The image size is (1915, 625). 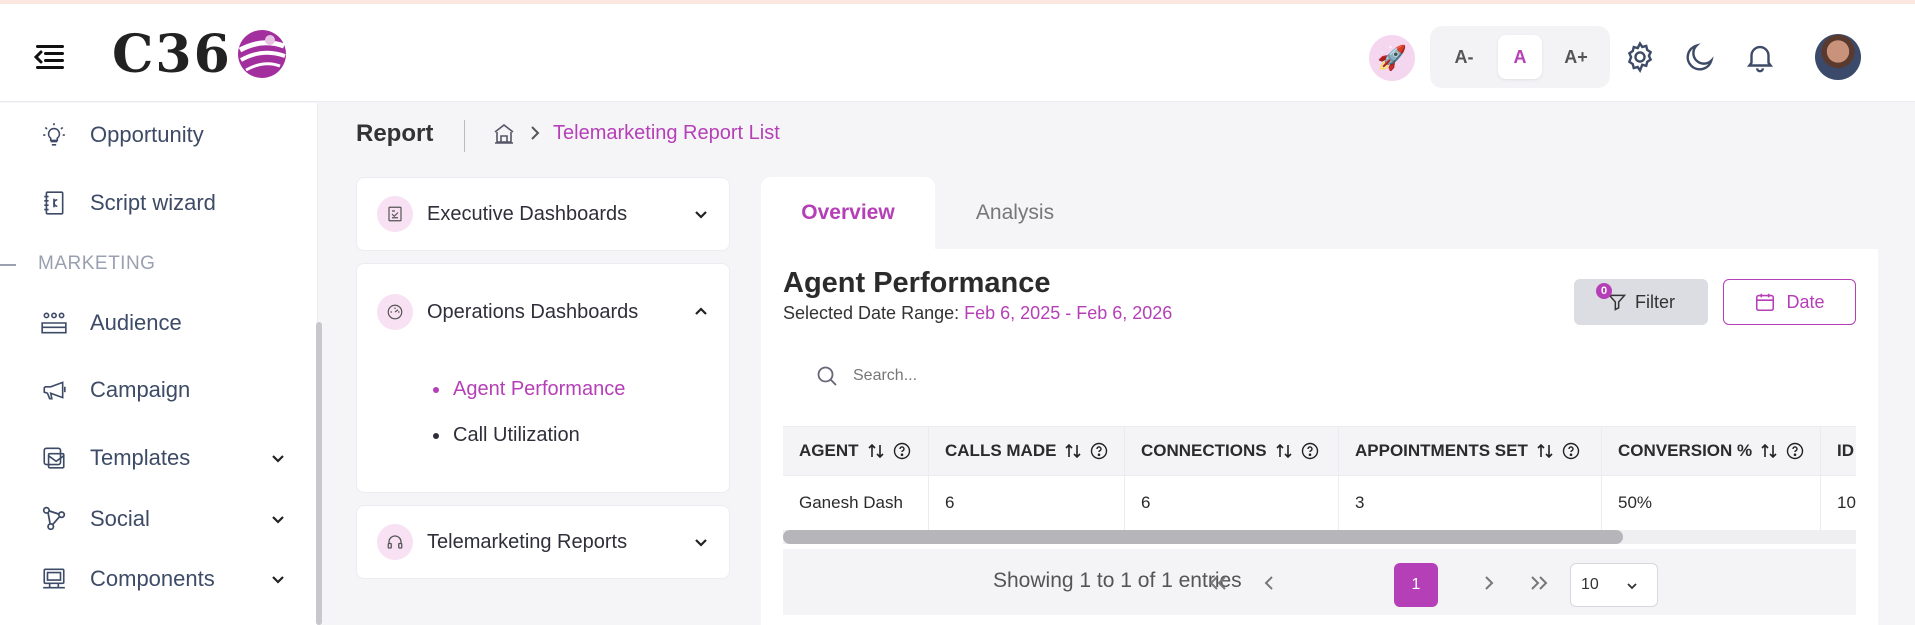 I want to click on sidebar-item-label: Script wizard, so click(x=153, y=202).